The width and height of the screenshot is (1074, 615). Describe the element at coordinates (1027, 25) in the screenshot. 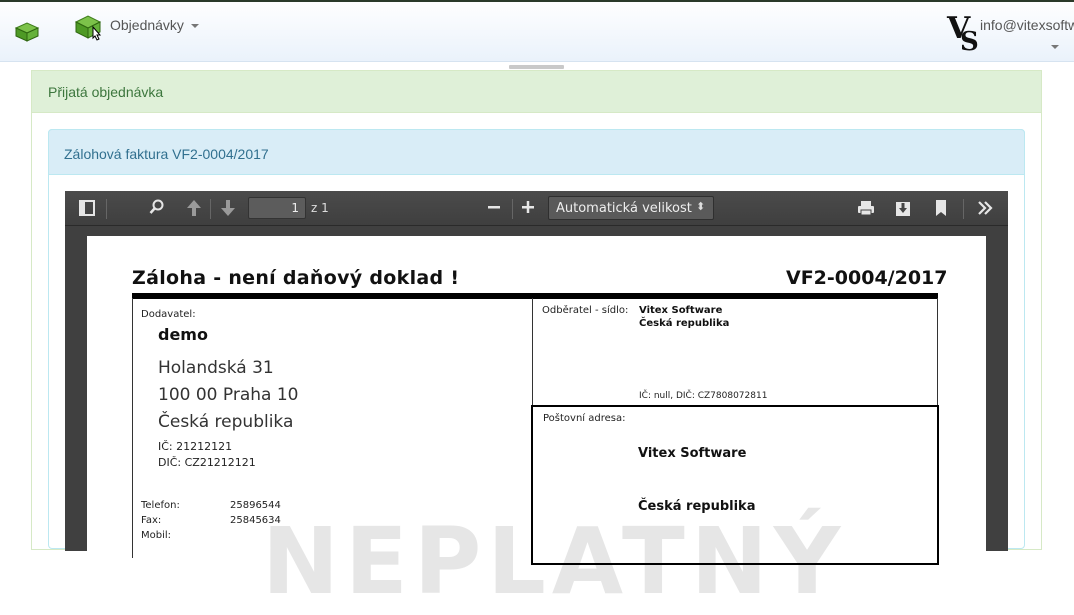

I see `user-menu-label: info@vitexsoftware` at that location.